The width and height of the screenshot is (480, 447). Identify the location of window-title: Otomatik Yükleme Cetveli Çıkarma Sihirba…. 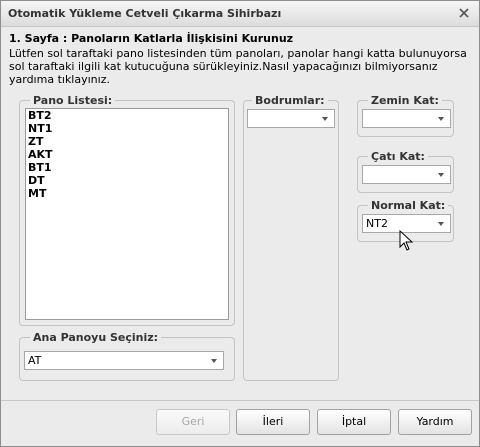
(145, 13).